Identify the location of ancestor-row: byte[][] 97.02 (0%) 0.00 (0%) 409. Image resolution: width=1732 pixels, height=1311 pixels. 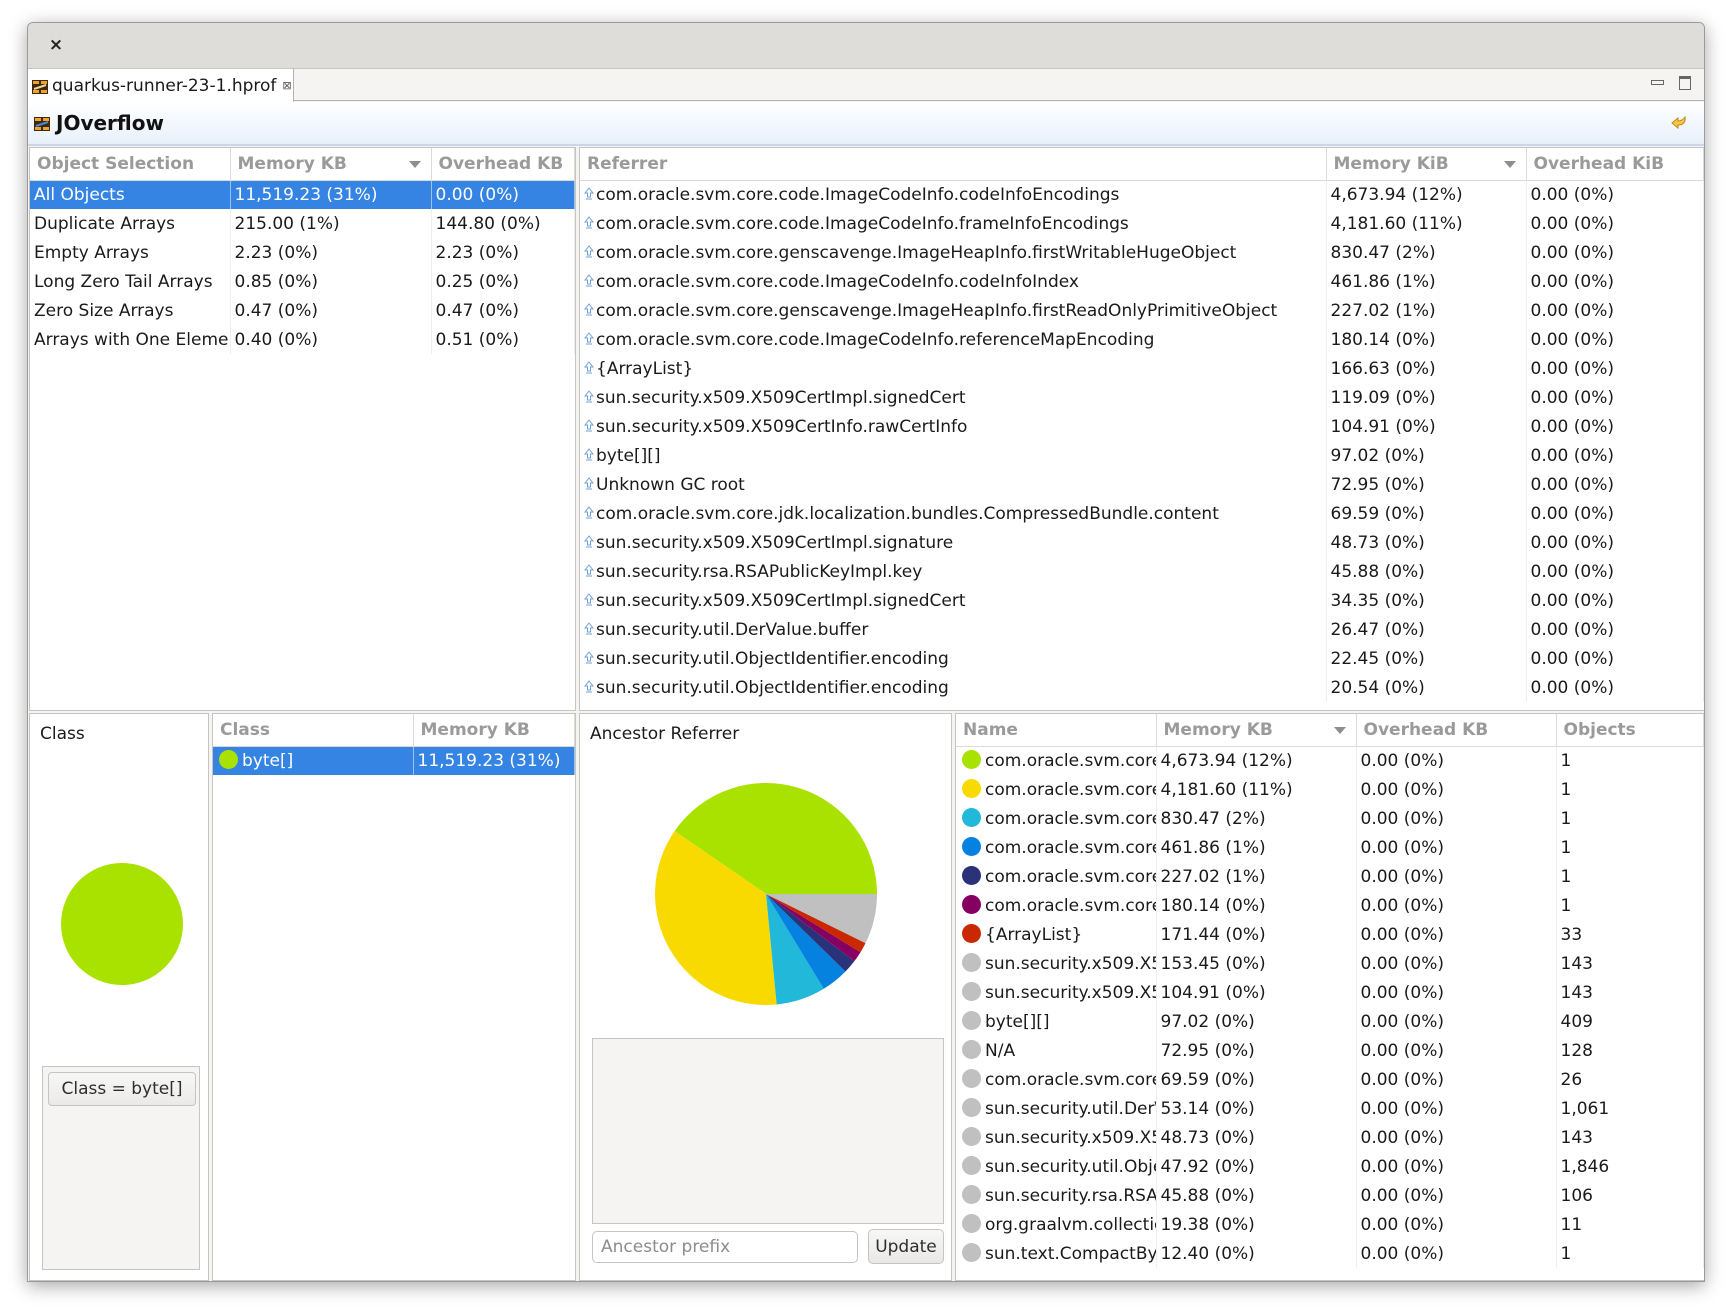
(1330, 1021).